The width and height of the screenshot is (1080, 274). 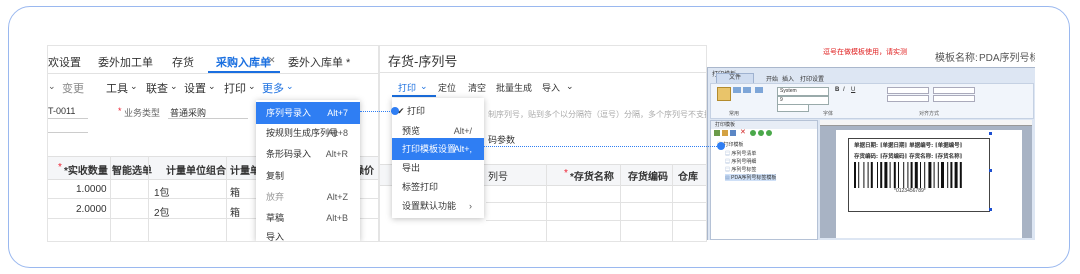 I want to click on param-label: 码参数, so click(x=502, y=140).